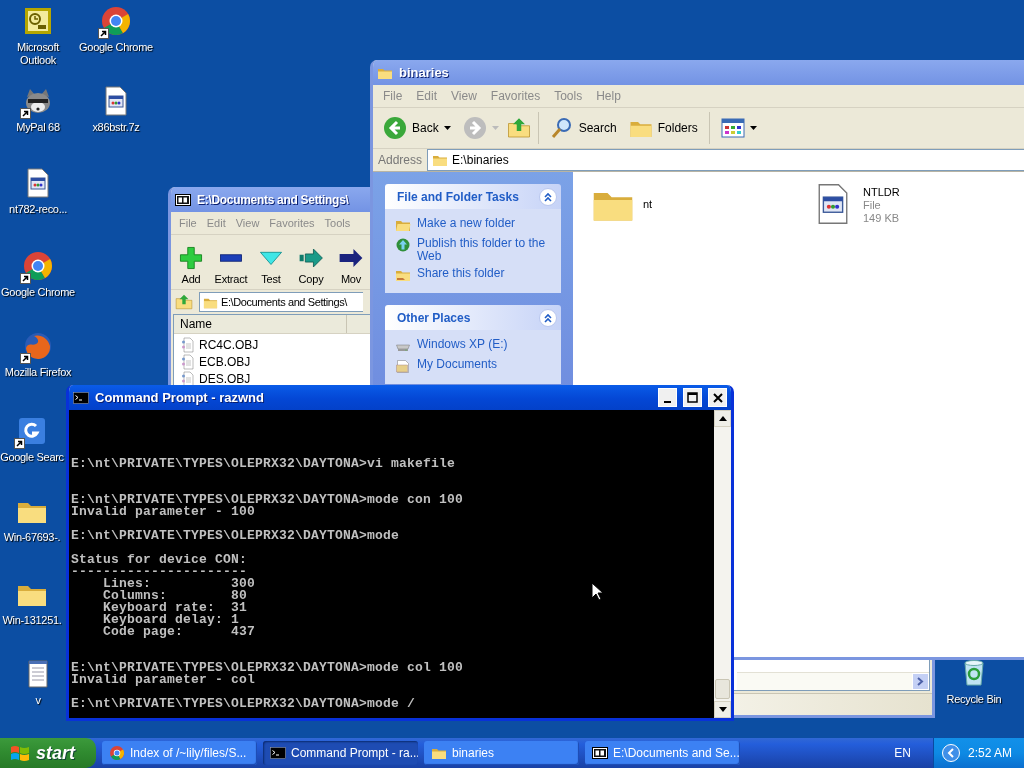 This screenshot has height=768, width=1024. Describe the element at coordinates (38, 54) in the screenshot. I see `desktop-icon-label: Microsoft Outlook` at that location.